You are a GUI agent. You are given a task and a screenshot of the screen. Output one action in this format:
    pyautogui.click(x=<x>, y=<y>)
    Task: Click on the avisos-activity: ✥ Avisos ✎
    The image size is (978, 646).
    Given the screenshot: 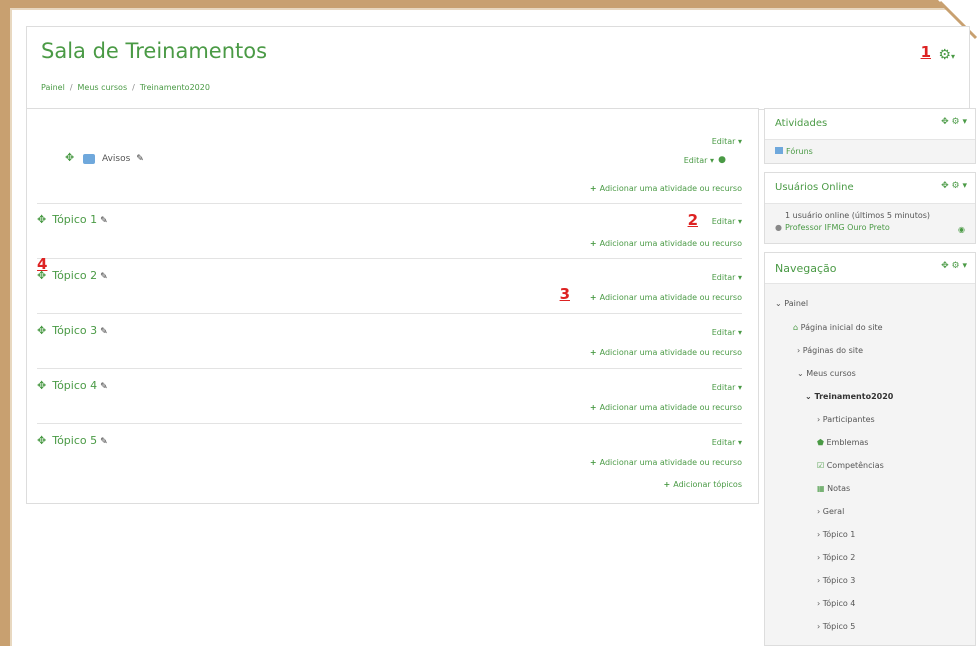 What is the action you would take?
    pyautogui.click(x=104, y=157)
    